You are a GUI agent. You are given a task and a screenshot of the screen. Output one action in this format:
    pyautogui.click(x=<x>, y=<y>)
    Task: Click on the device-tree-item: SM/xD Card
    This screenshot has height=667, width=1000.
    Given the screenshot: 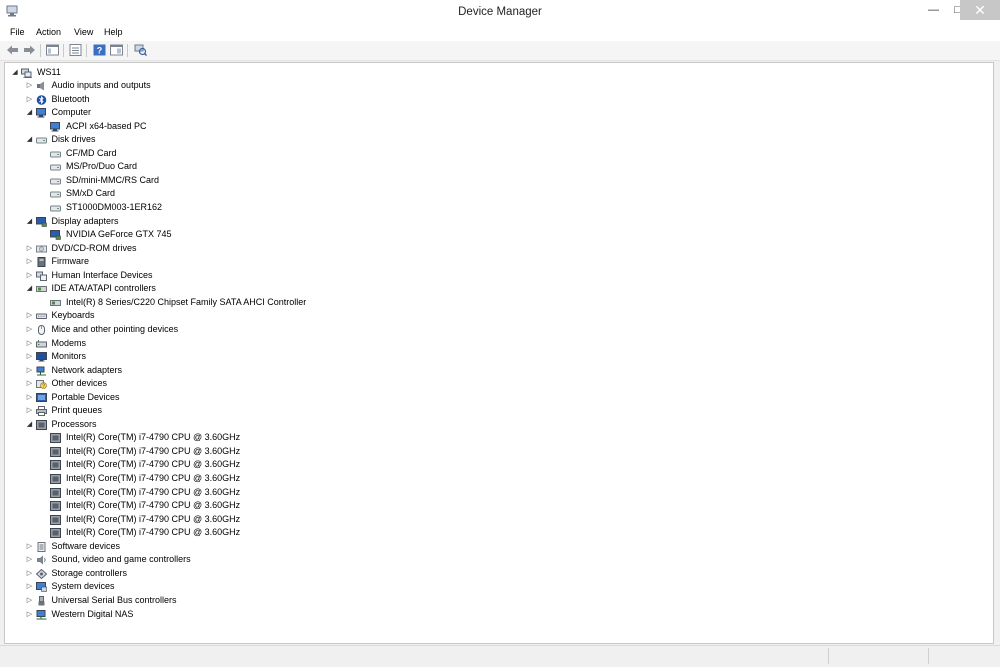 What is the action you would take?
    pyautogui.click(x=495, y=194)
    